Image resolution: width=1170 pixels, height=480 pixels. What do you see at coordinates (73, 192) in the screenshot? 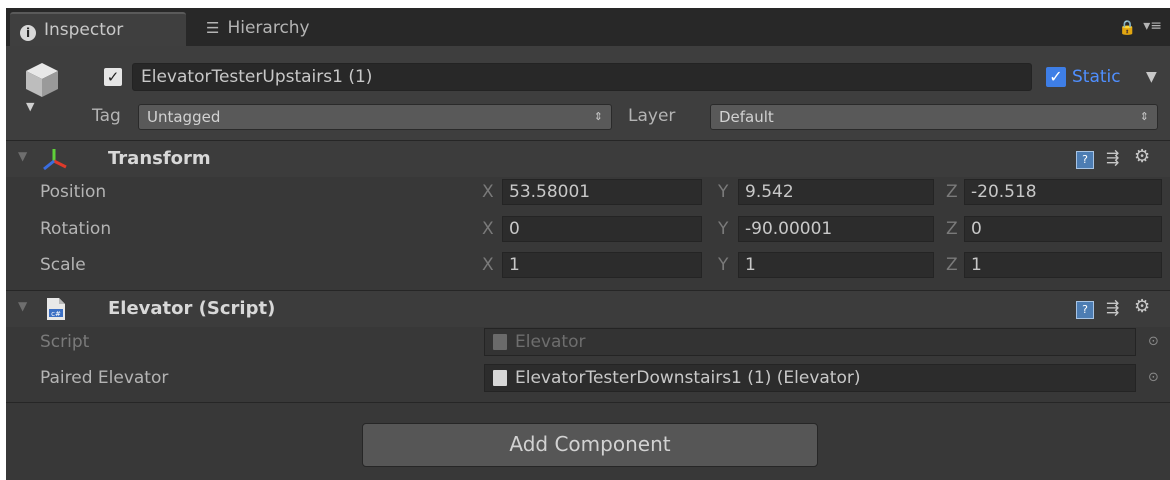
I see `position-label: Position` at bounding box center [73, 192].